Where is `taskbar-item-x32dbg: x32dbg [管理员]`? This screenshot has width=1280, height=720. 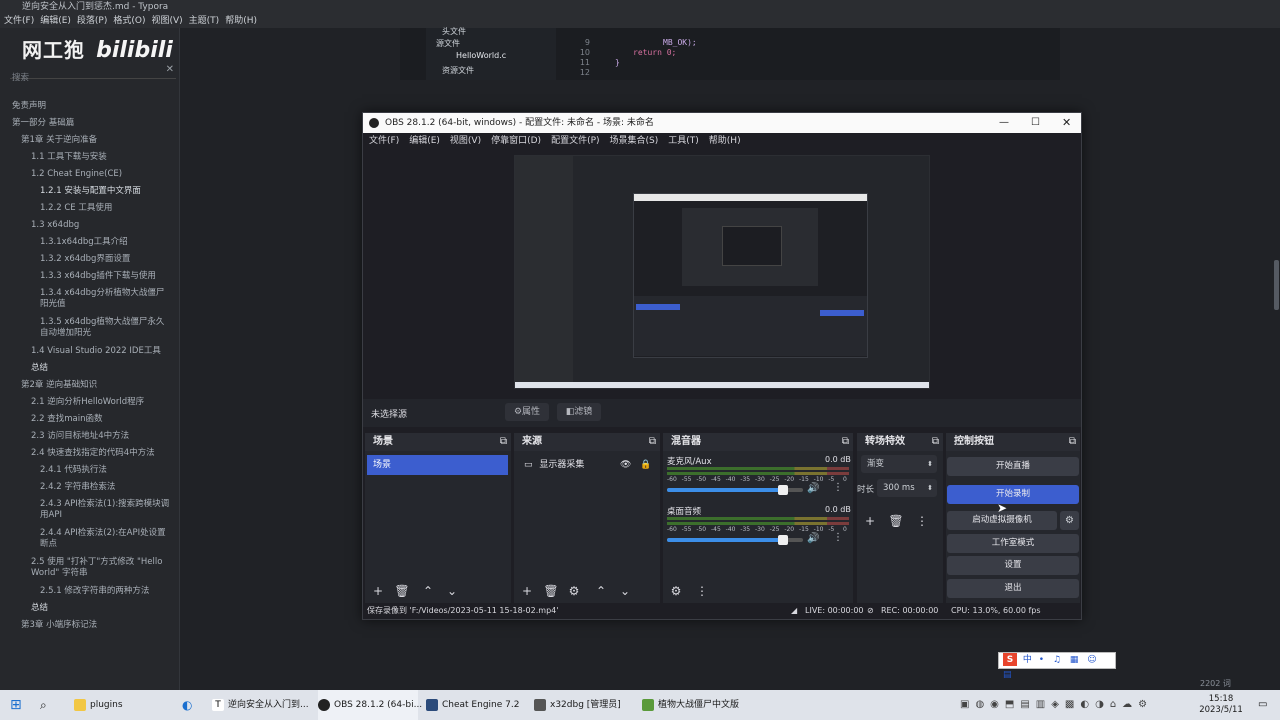 taskbar-item-x32dbg: x32dbg [管理员] is located at coordinates (584, 705).